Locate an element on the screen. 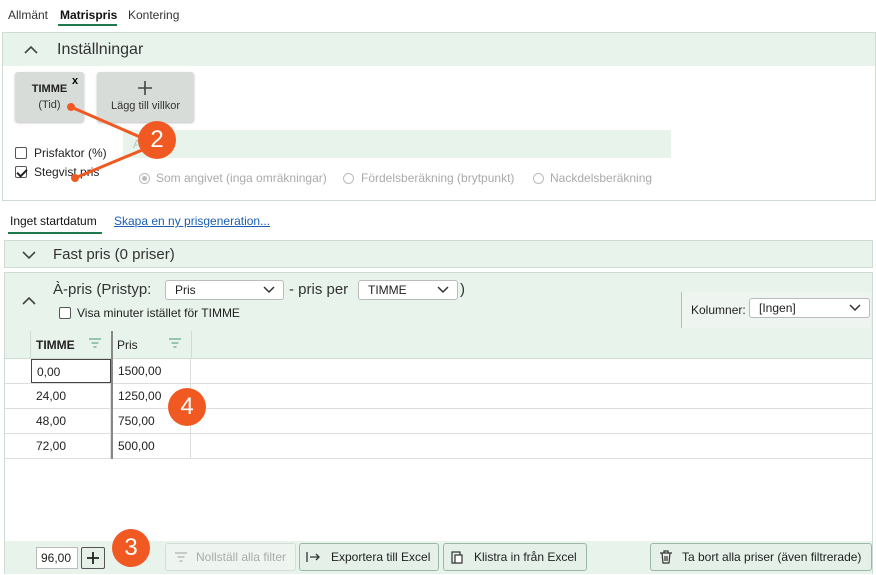 The width and height of the screenshot is (876, 575). active-tab-indicator is located at coordinates (87, 25).